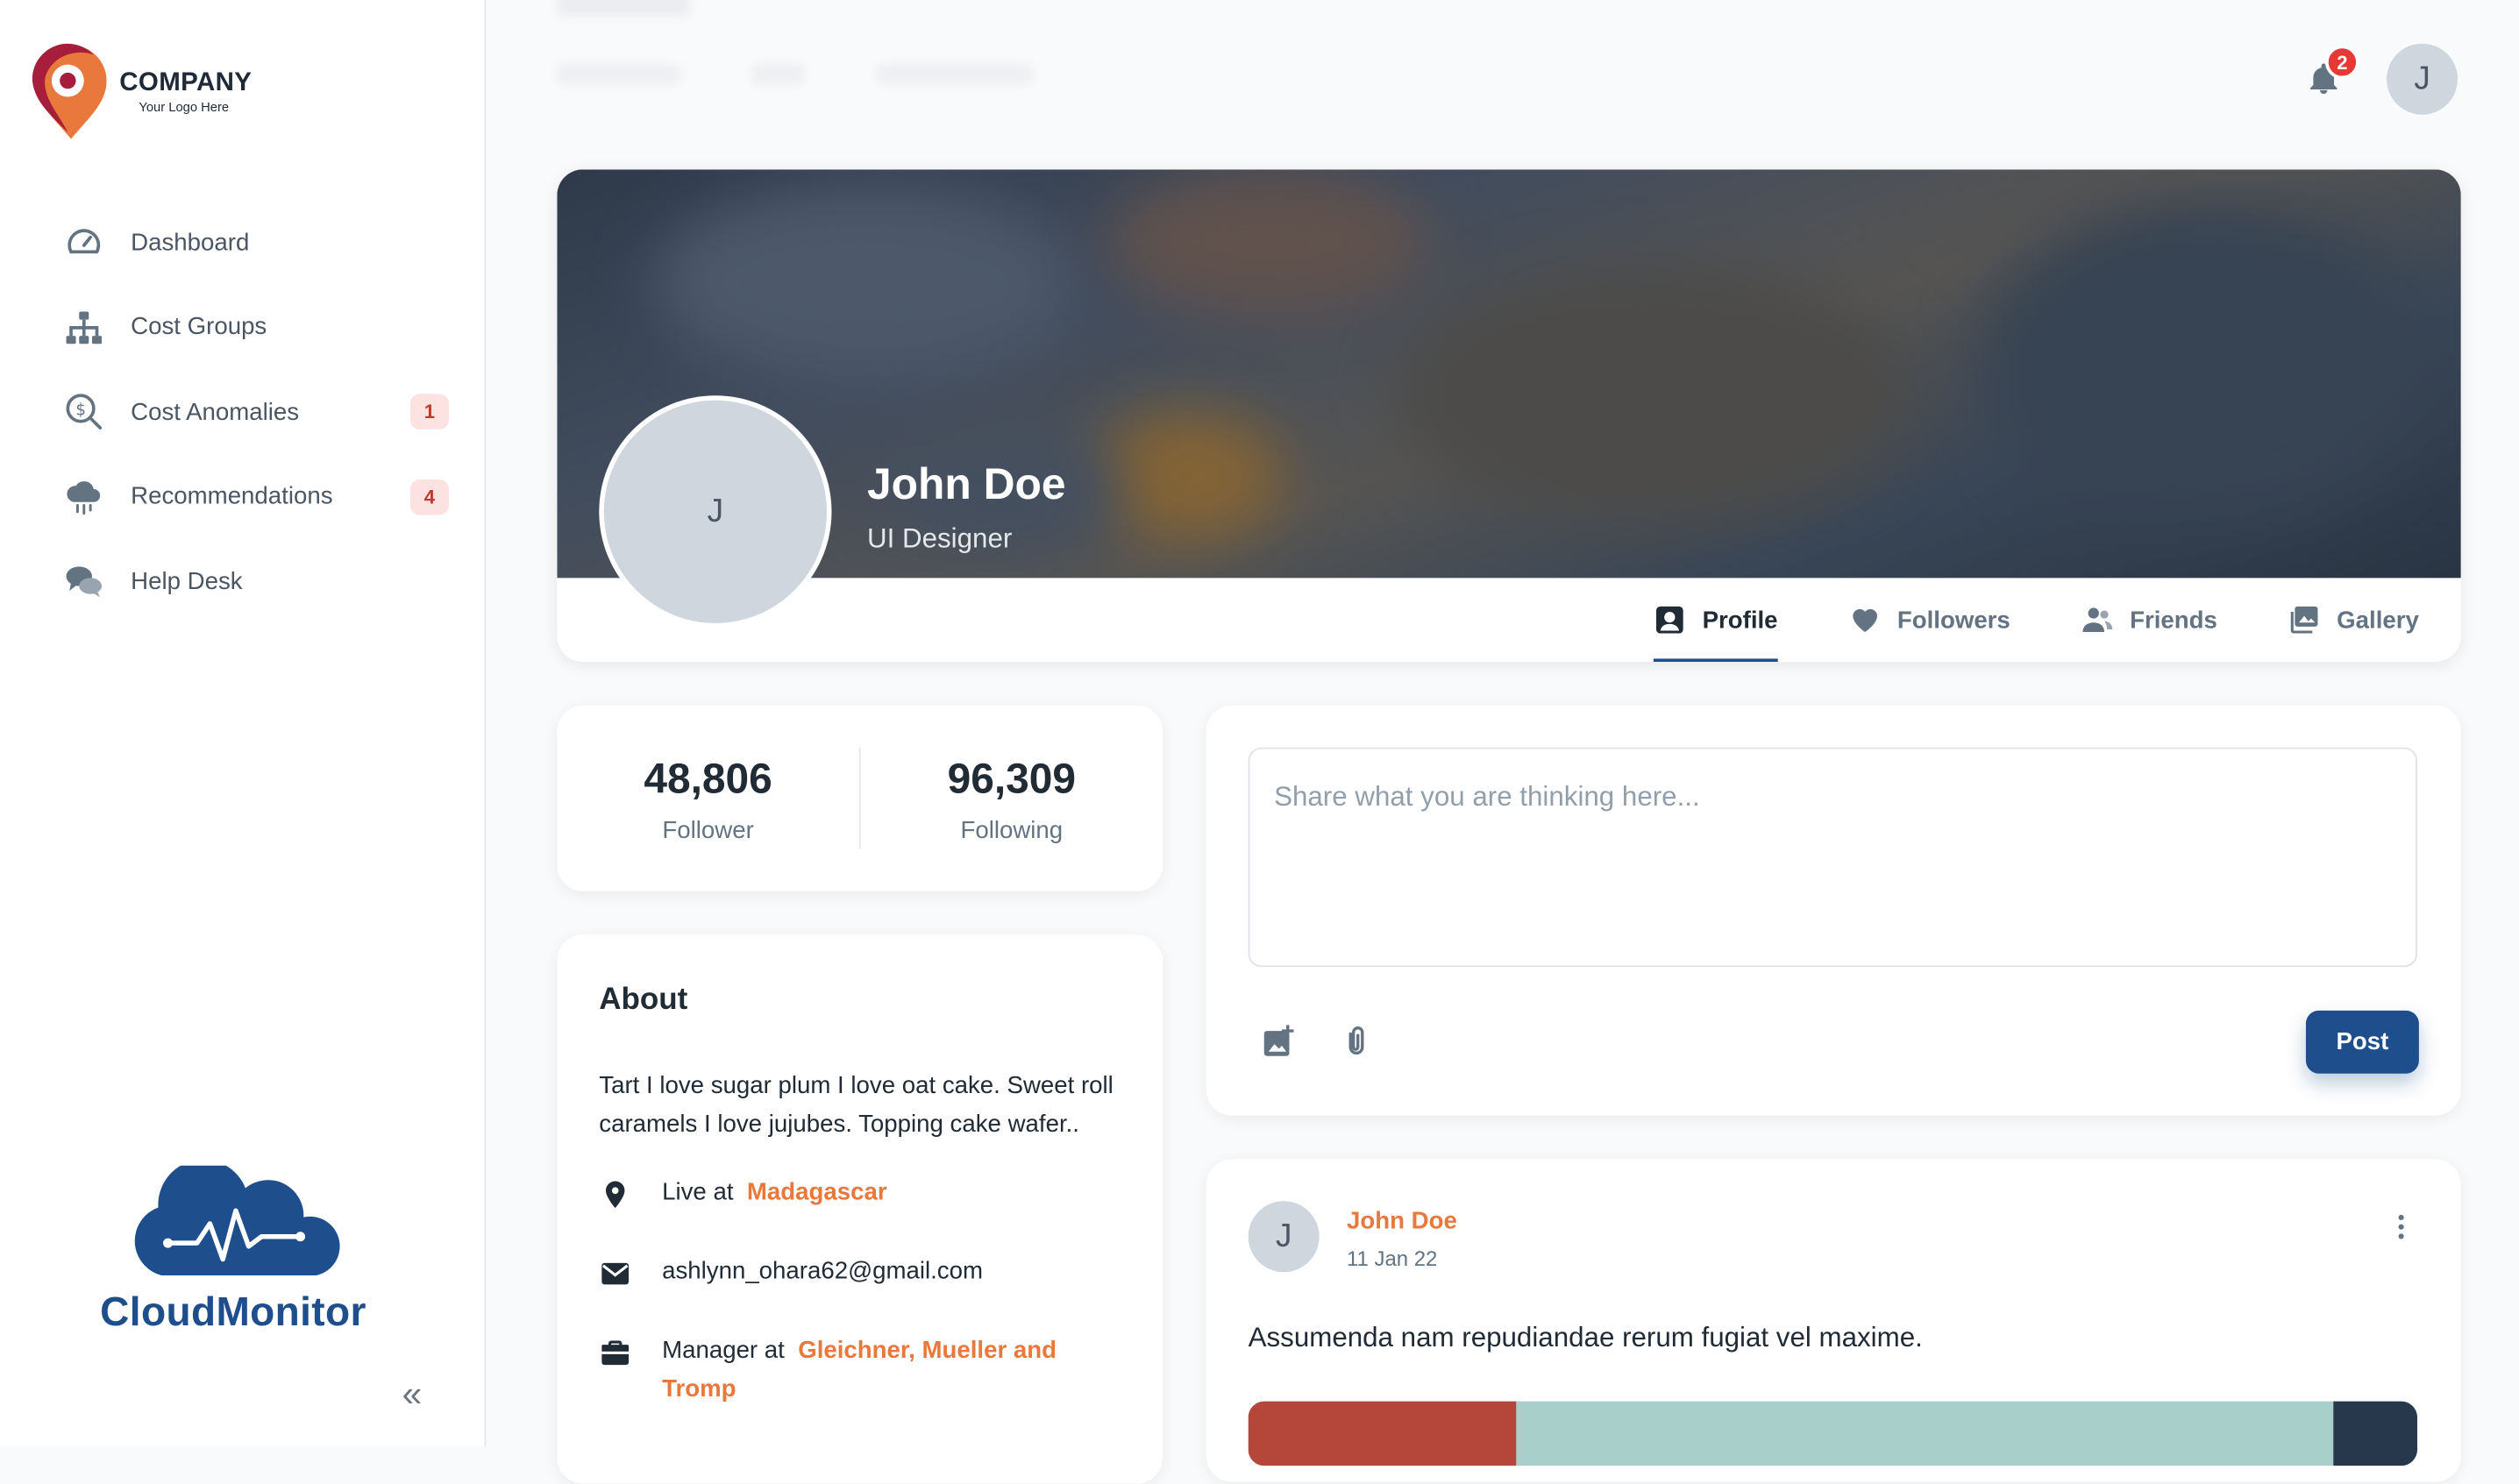  What do you see at coordinates (84, 327) in the screenshot?
I see `hierarchy-icon` at bounding box center [84, 327].